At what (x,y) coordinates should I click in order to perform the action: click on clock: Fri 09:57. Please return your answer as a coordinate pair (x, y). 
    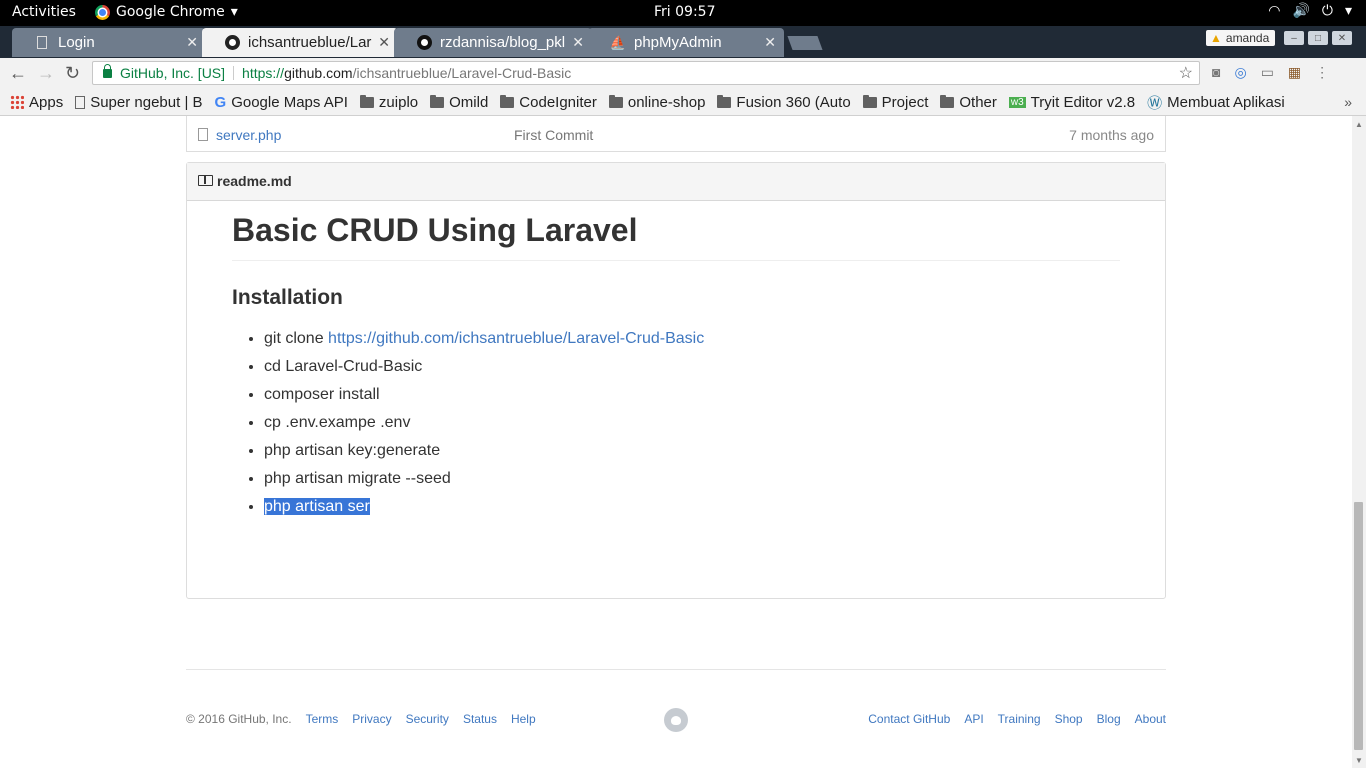
    Looking at the image, I should click on (684, 12).